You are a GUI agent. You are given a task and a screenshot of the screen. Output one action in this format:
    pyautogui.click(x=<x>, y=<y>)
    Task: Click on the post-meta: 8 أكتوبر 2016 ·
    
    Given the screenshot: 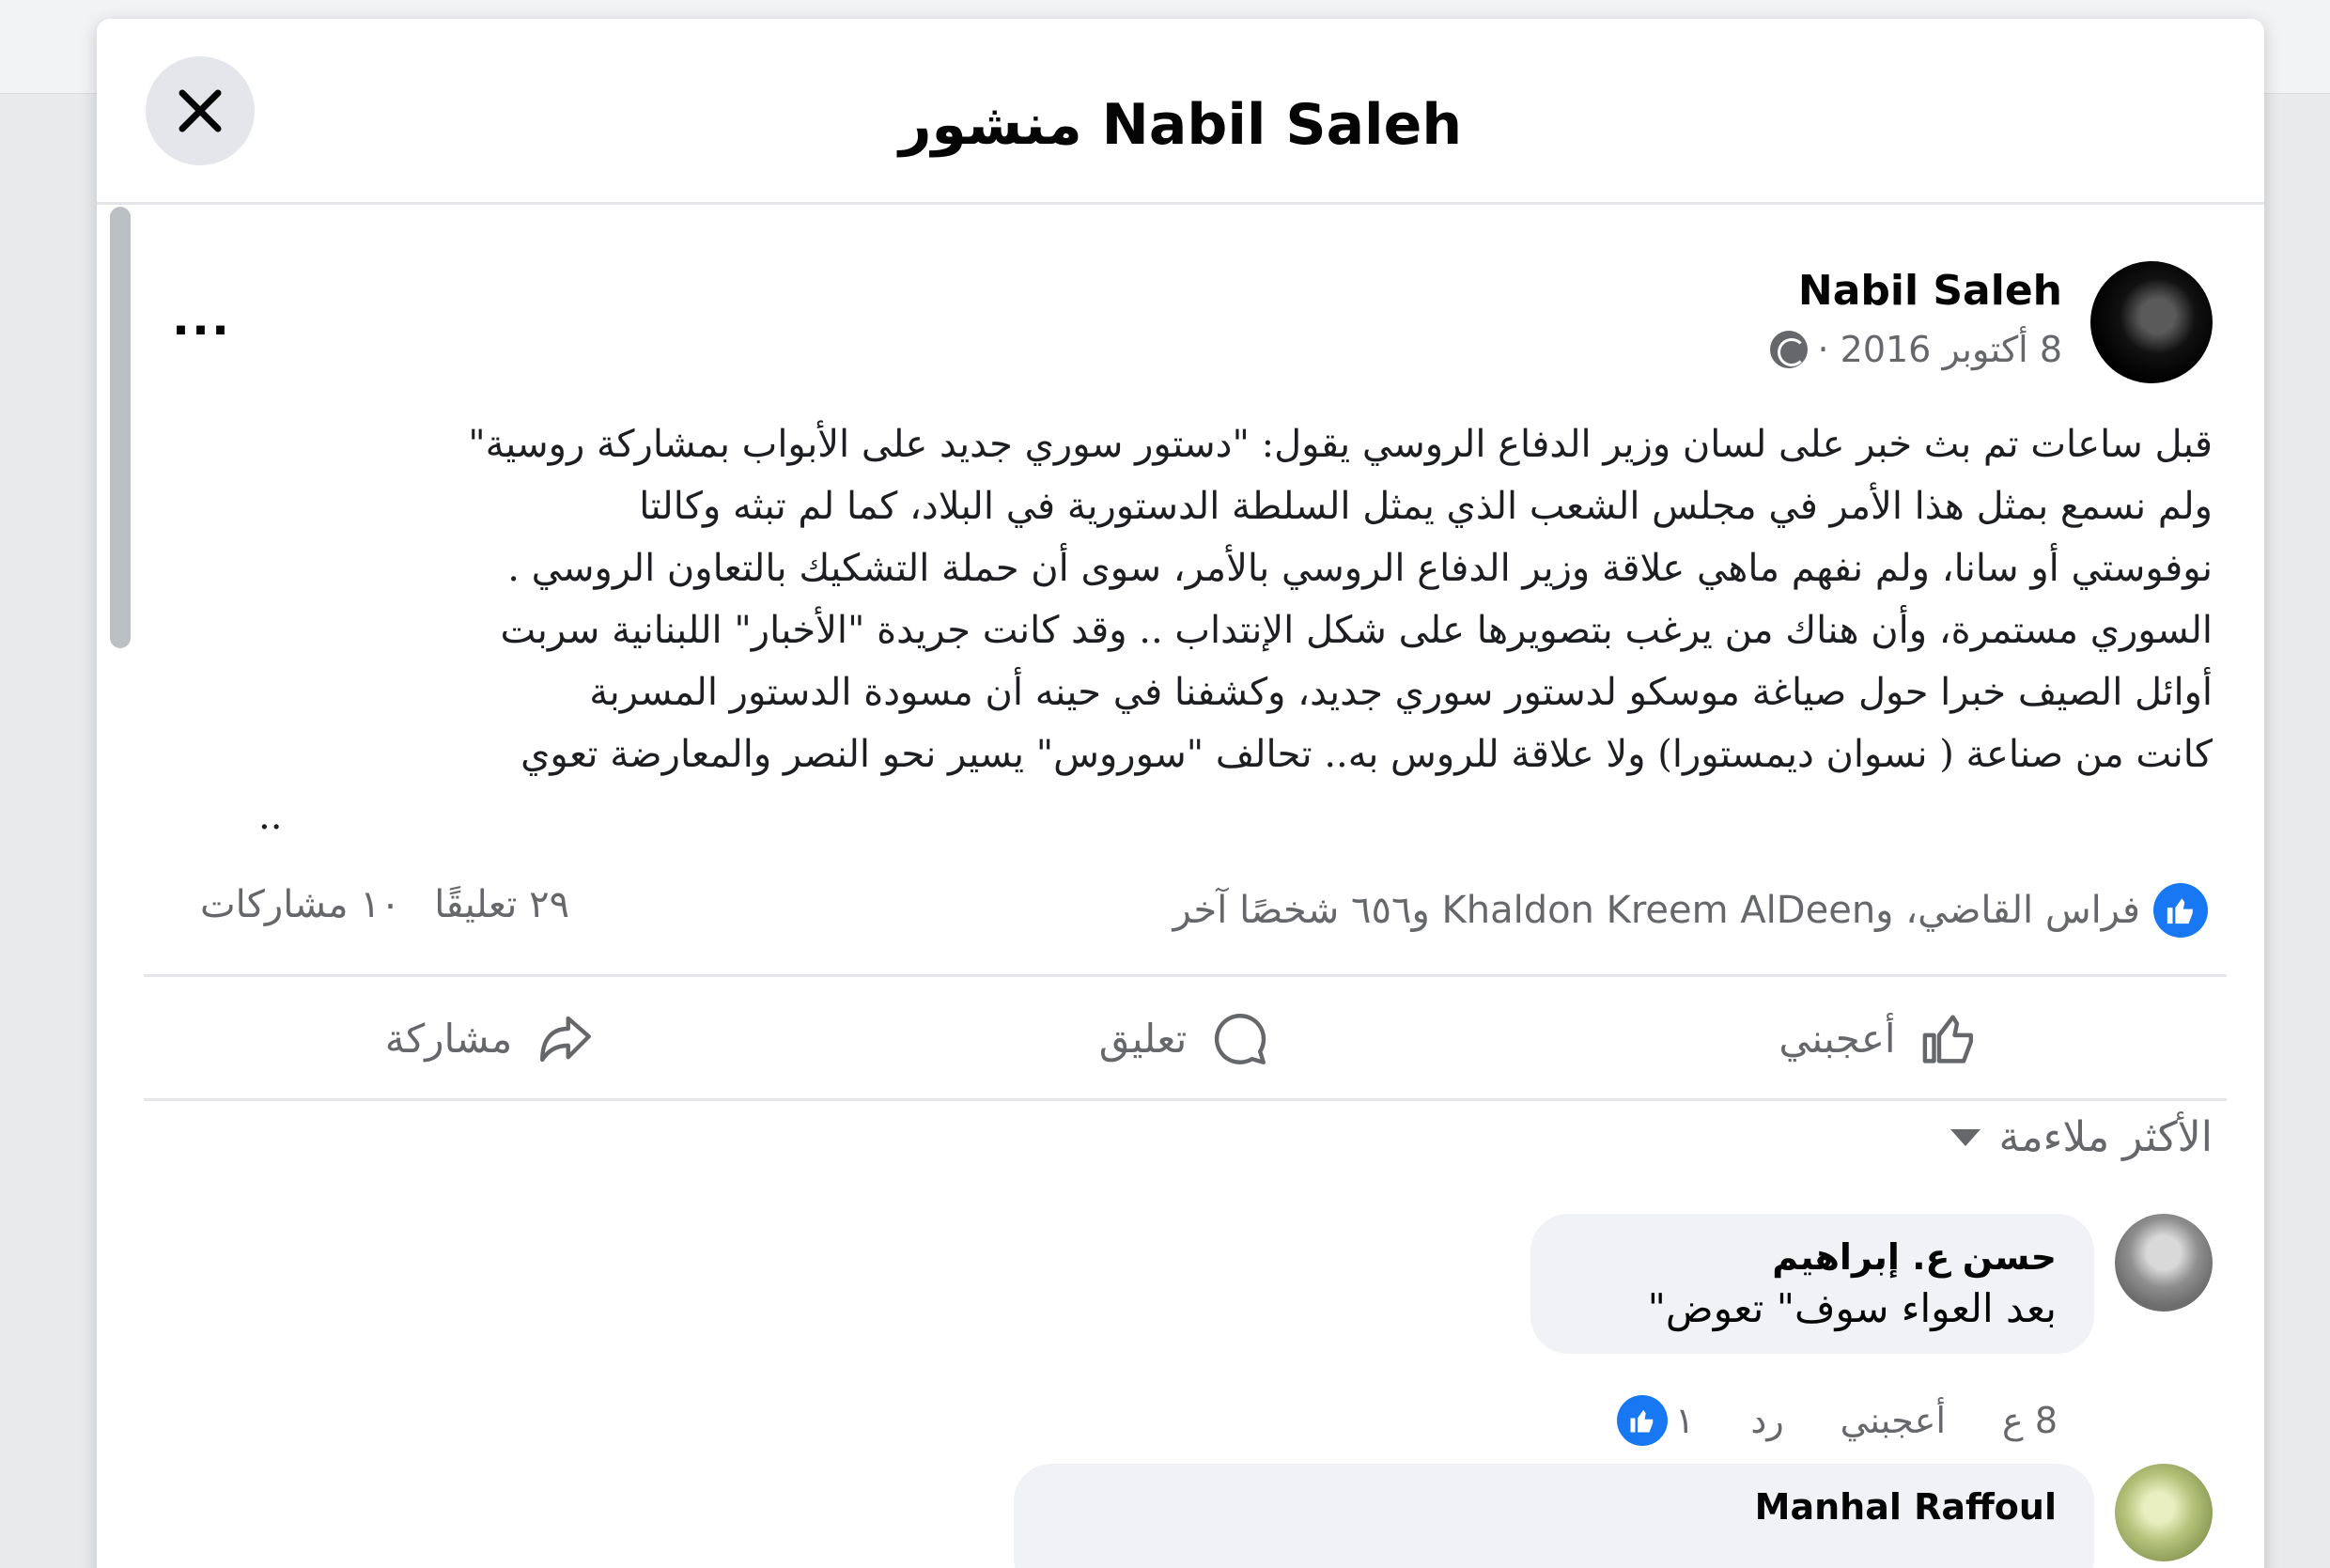 What is the action you would take?
    pyautogui.click(x=1916, y=349)
    